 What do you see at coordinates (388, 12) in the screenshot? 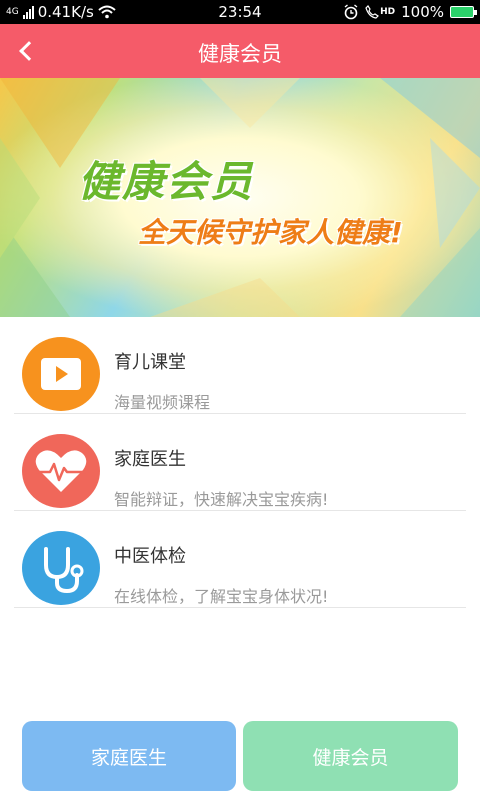
I see `hd-label: HD` at bounding box center [388, 12].